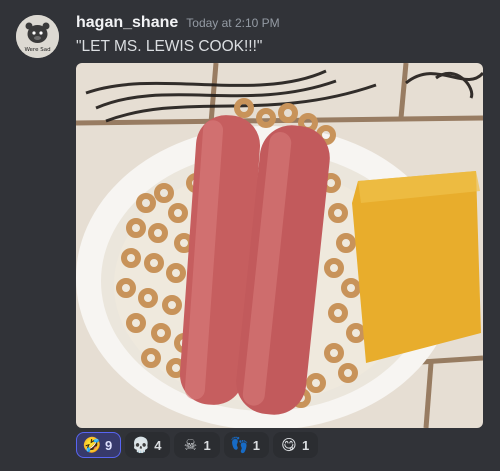 This screenshot has height=471, width=500. I want to click on timestamp: Today at 2:10 PM, so click(233, 23).